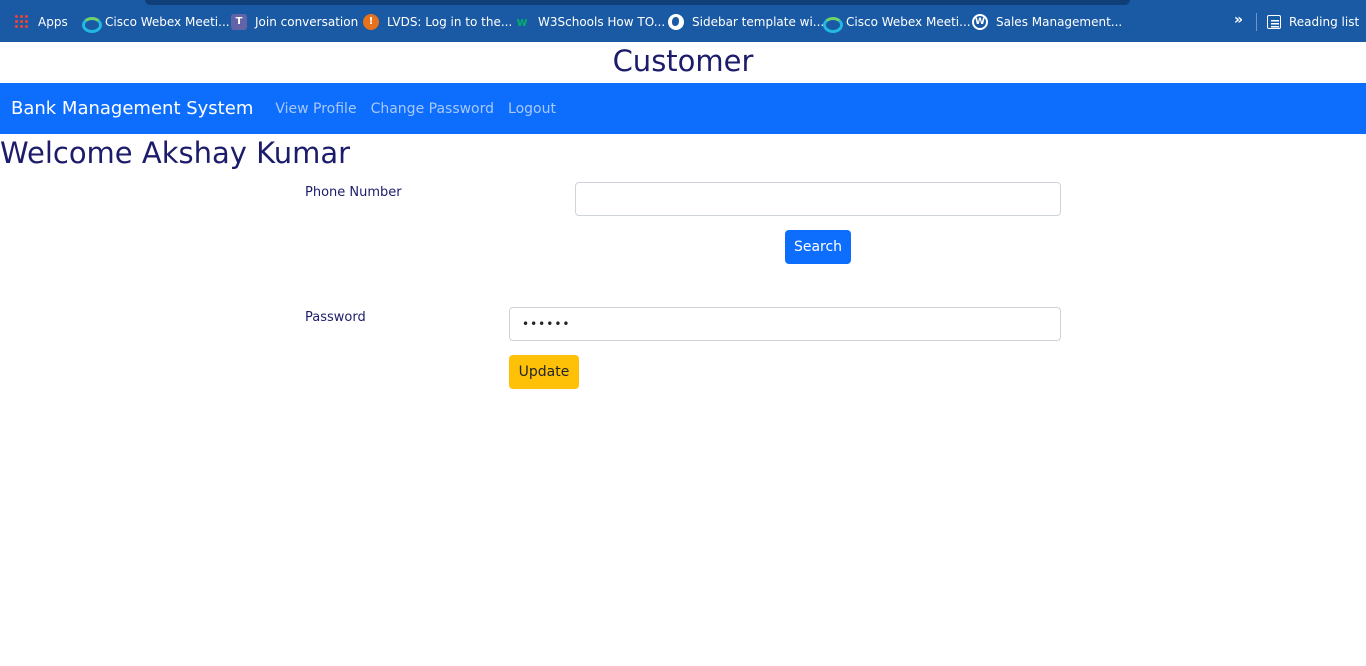 The height and width of the screenshot is (666, 1366). I want to click on lvds-icon: !, so click(371, 22).